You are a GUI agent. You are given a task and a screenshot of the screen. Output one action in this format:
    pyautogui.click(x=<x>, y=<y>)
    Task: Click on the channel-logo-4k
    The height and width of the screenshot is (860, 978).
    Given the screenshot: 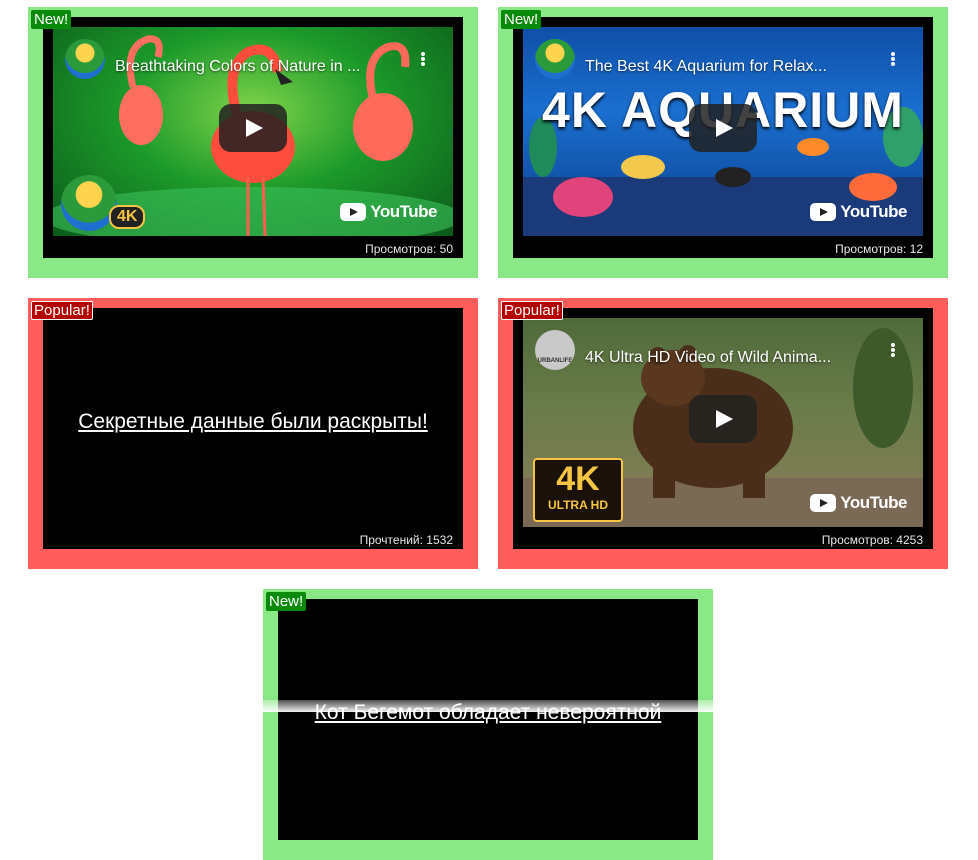 What is the action you would take?
    pyautogui.click(x=89, y=203)
    